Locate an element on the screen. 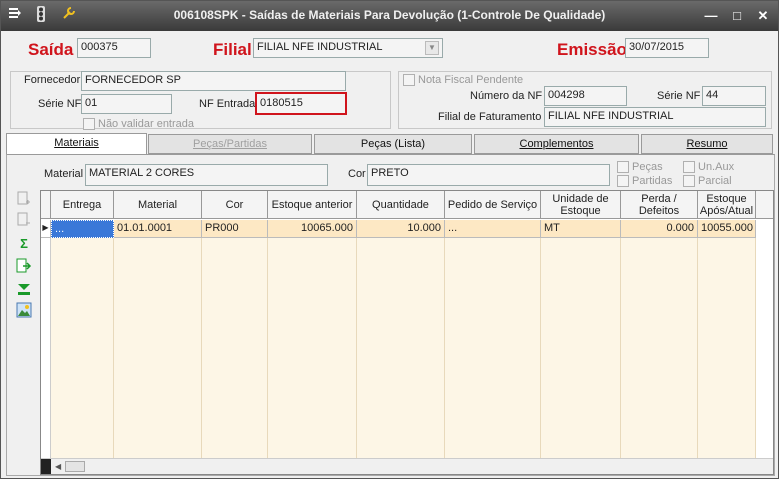 The height and width of the screenshot is (479, 779). row-indicator-column is located at coordinates (46, 348).